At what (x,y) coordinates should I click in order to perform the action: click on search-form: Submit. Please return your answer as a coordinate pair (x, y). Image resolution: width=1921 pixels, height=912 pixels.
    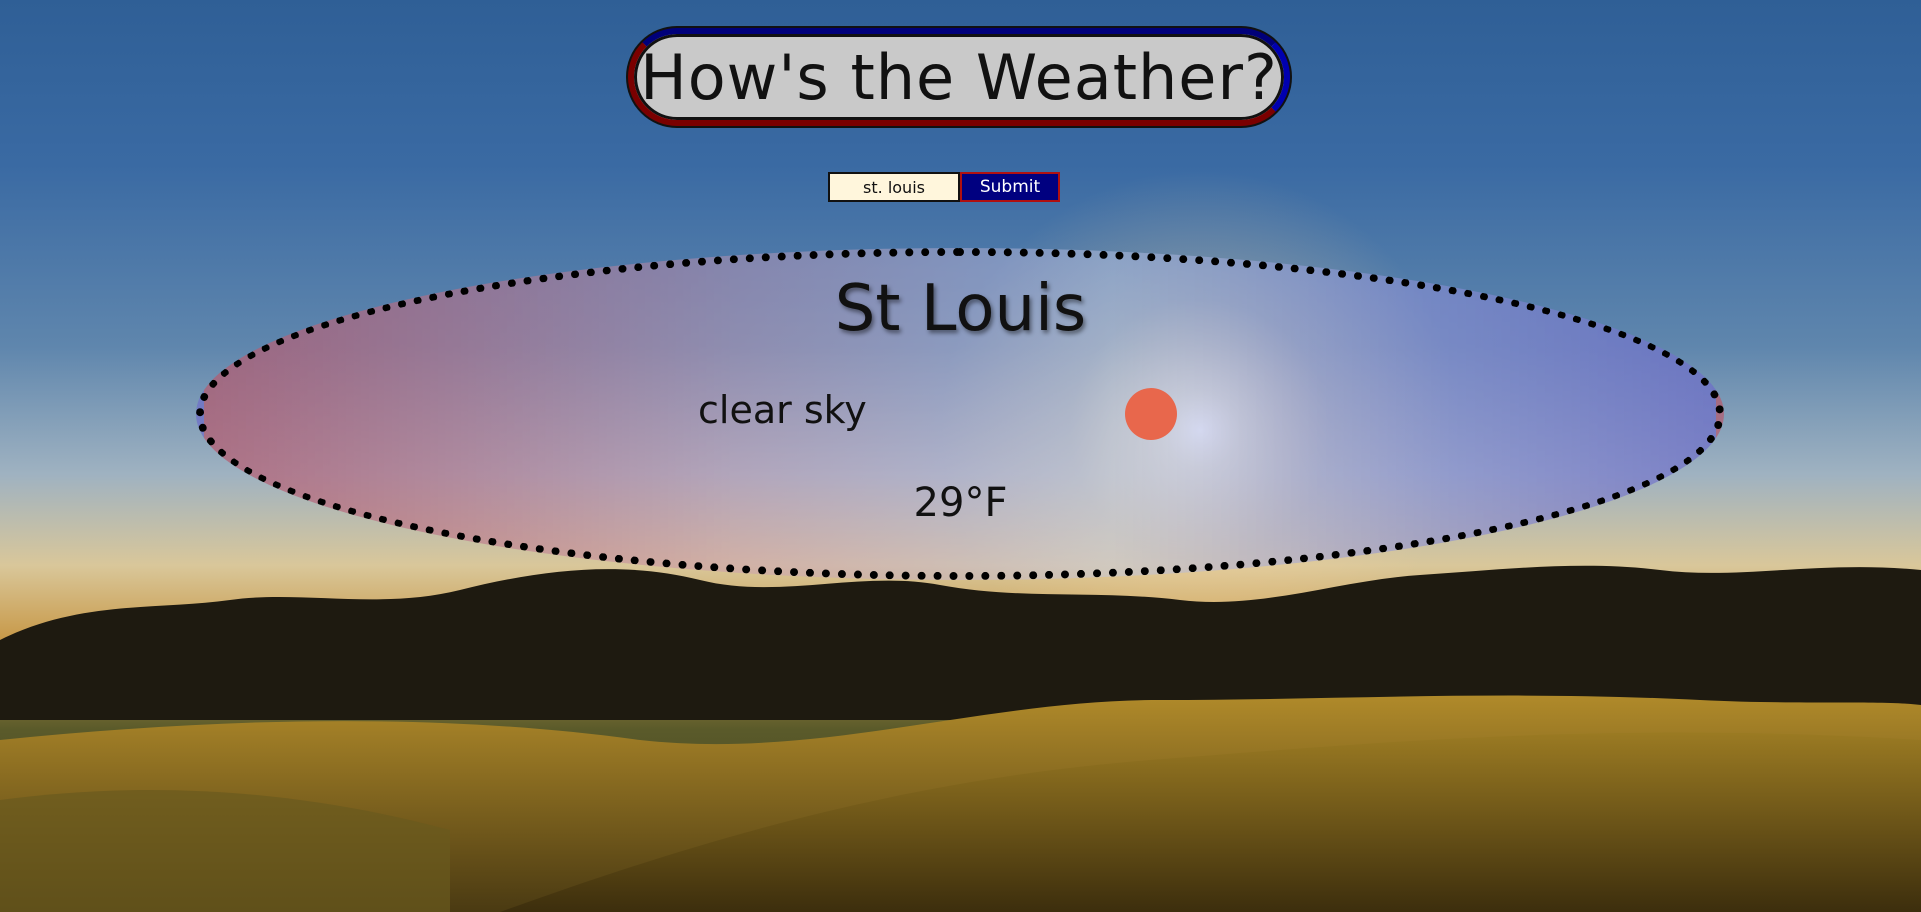
    Looking at the image, I should click on (944, 187).